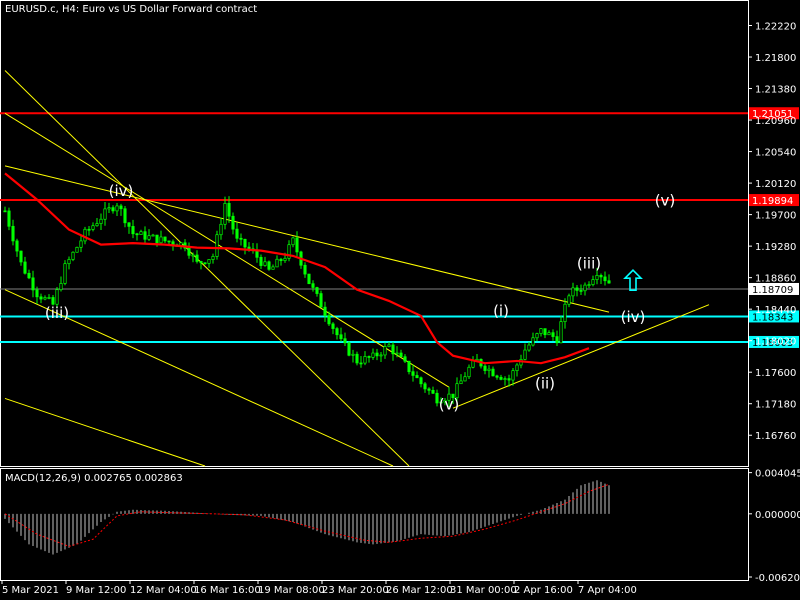  I want to click on price-tick-label: 1.19700, so click(775, 216).